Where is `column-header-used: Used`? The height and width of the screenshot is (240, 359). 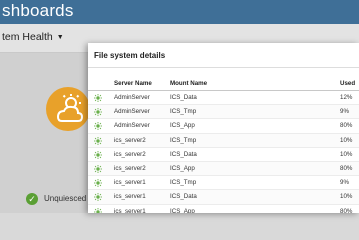
column-header-used: Used is located at coordinates (347, 83).